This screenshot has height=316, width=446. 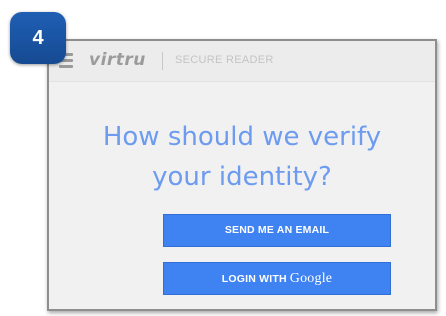 I want to click on header-bar: virtru SECURE READER, so click(x=242, y=61).